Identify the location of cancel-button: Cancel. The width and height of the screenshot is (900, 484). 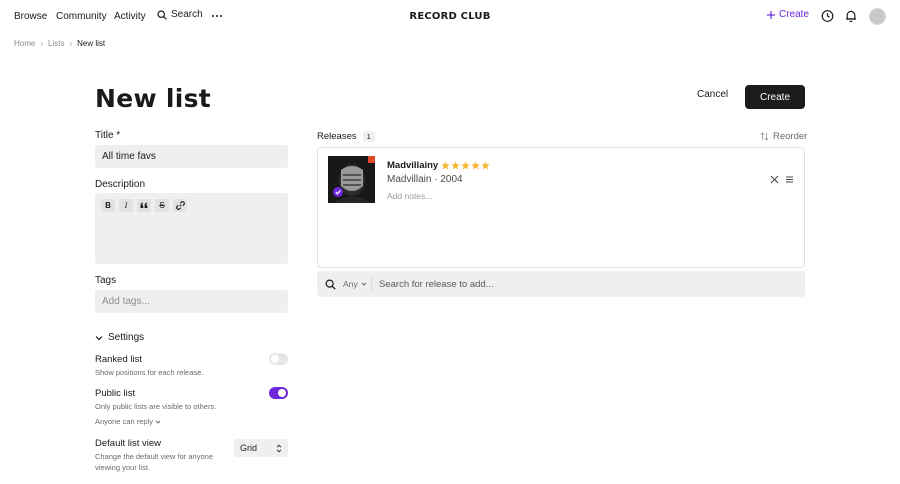
(712, 94).